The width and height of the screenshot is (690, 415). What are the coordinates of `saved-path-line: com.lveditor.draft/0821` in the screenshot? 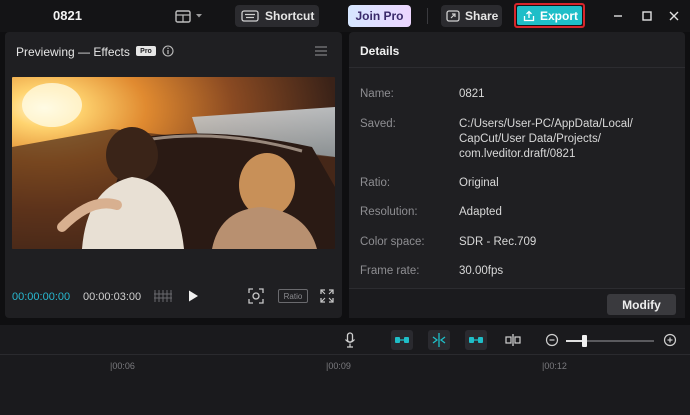 It's located at (517, 154).